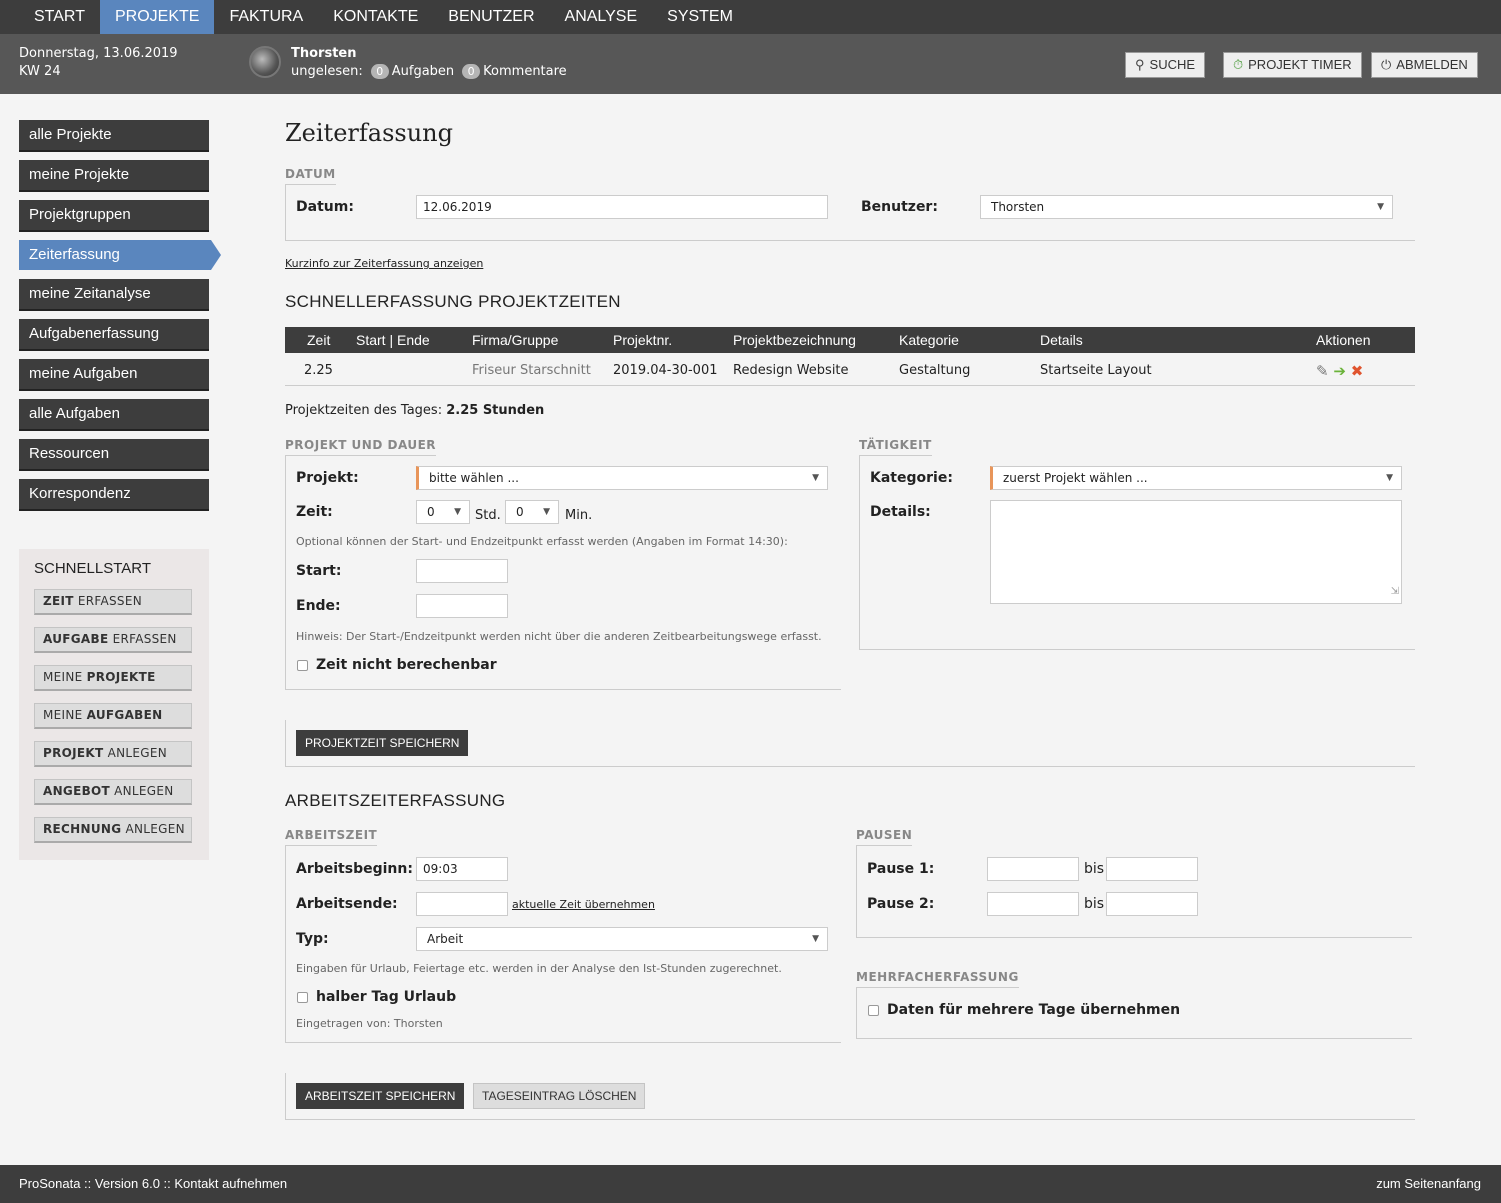 This screenshot has height=1203, width=1501. Describe the element at coordinates (622, 478) in the screenshot. I see `projekt-select: bitte wählen ... ▼` at that location.